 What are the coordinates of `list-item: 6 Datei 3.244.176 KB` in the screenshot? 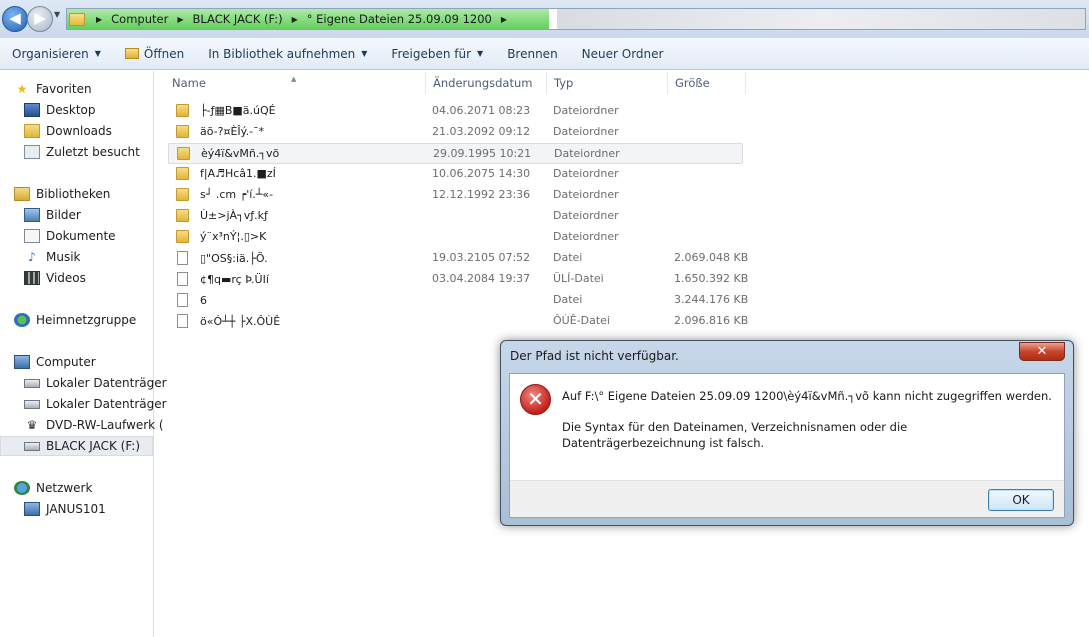 It's located at (458, 300).